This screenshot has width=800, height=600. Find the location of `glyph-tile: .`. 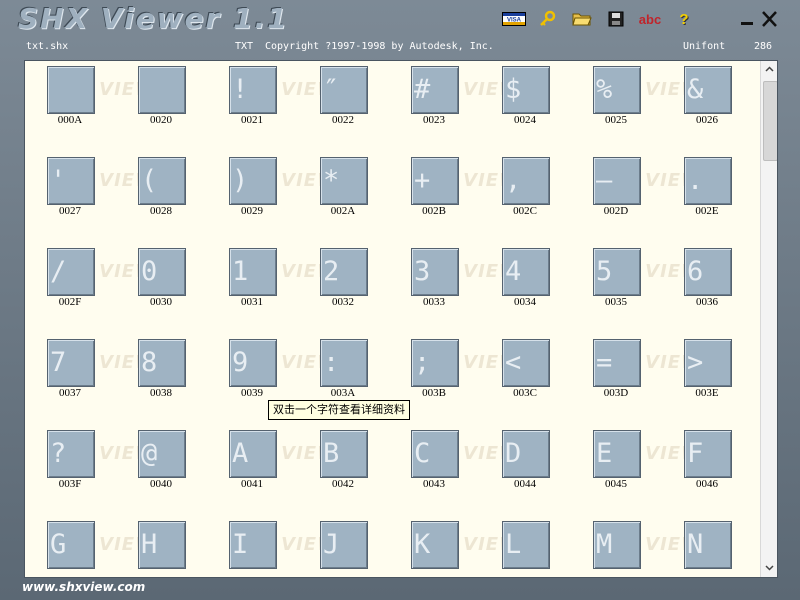

glyph-tile: . is located at coordinates (708, 181).